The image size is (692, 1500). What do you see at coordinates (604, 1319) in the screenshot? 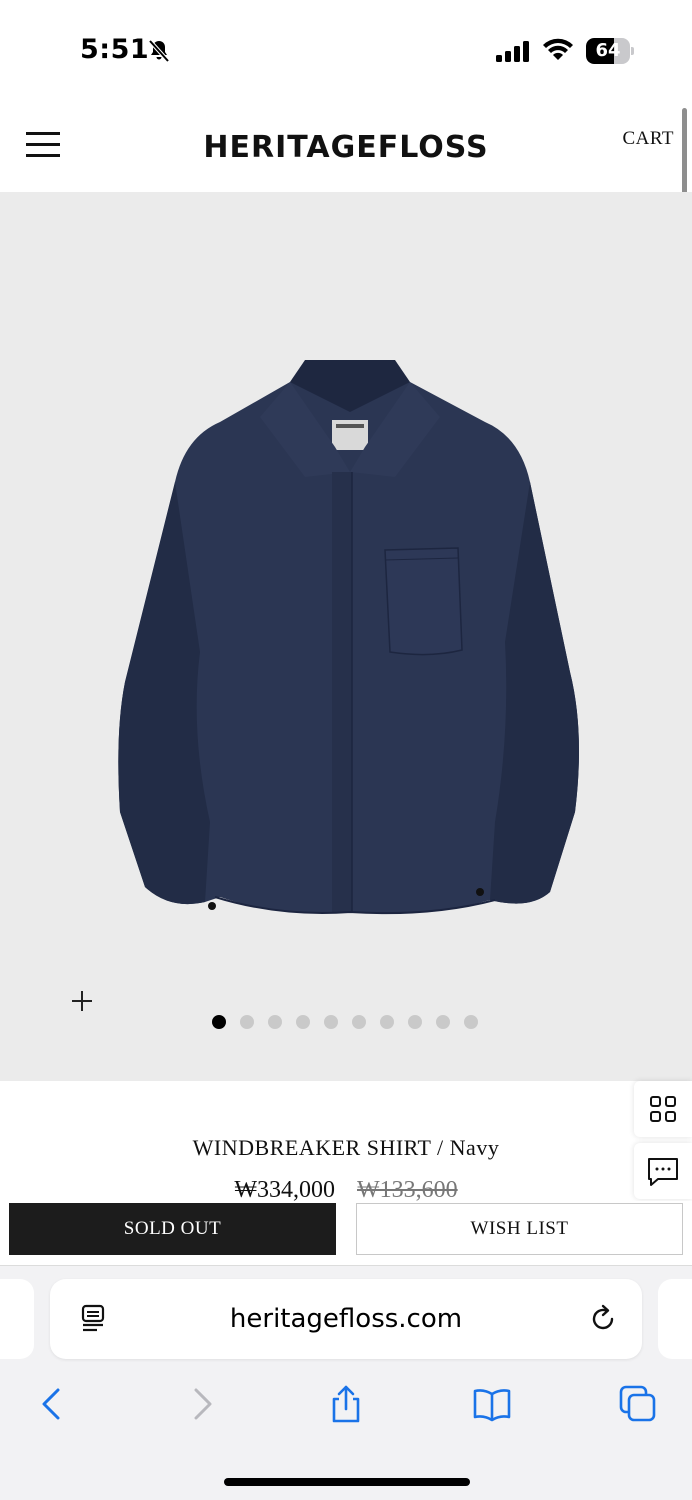
I see `reload-icon` at bounding box center [604, 1319].